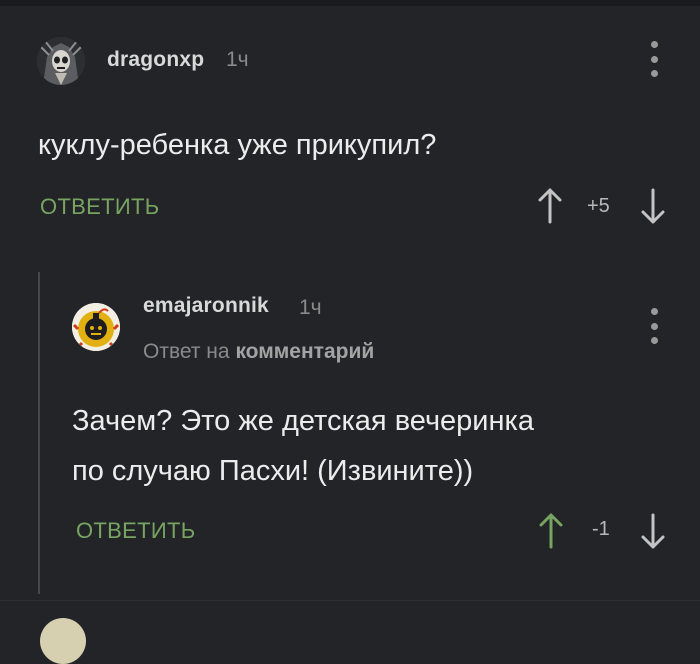 The image size is (700, 664). What do you see at coordinates (551, 531) in the screenshot?
I see `upvote-active-icon` at bounding box center [551, 531].